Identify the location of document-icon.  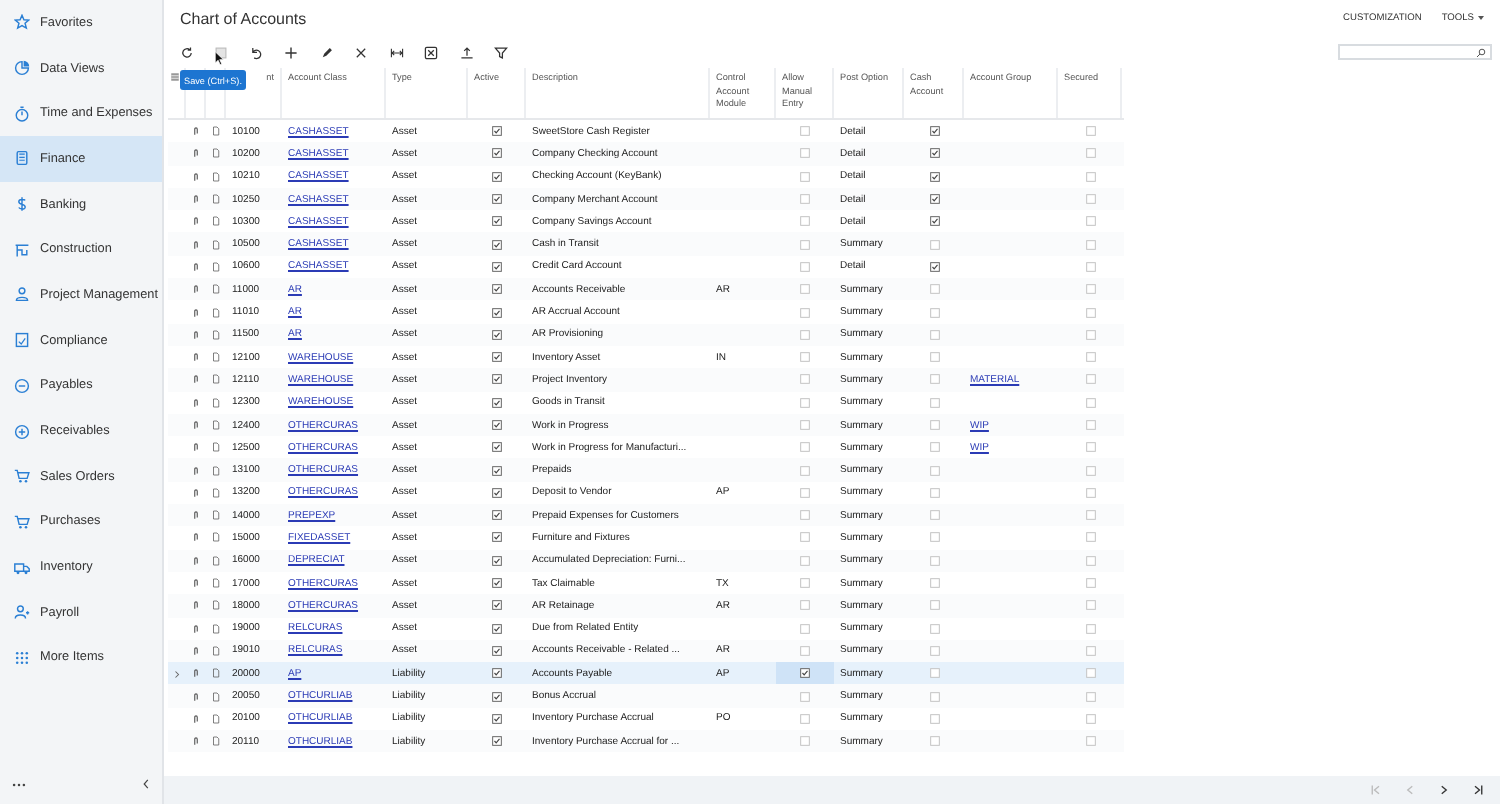
(22, 340).